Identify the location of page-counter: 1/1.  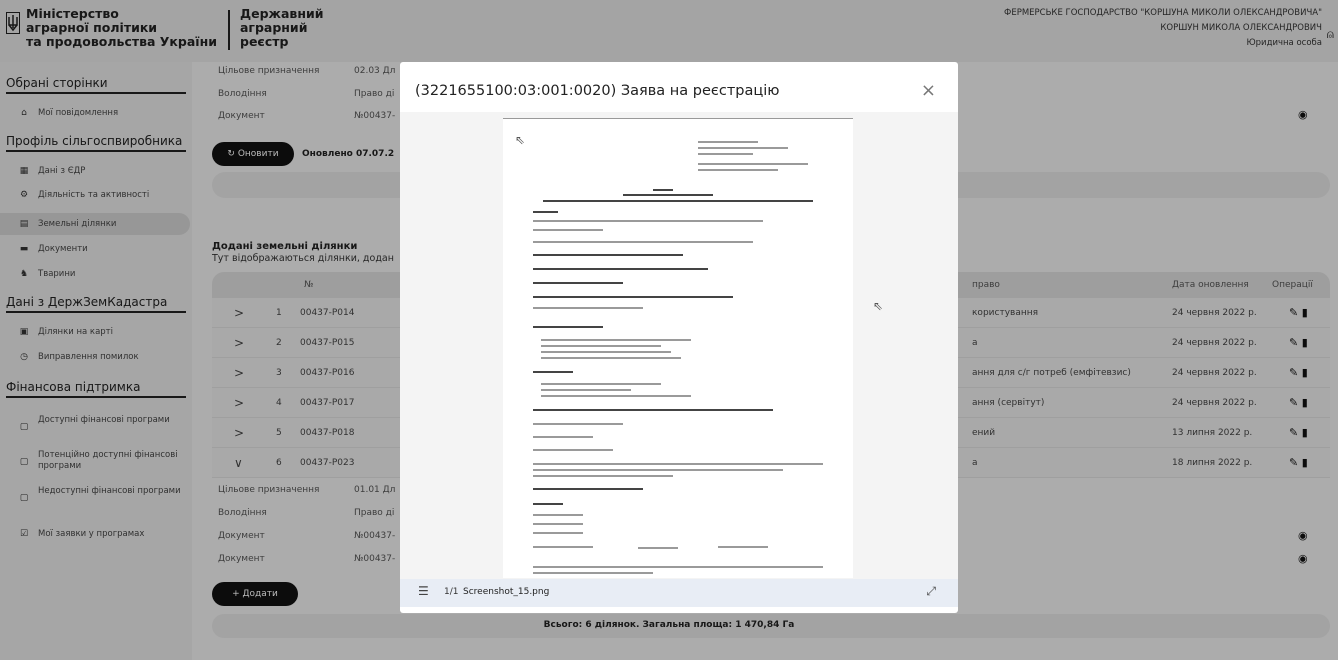
(451, 592).